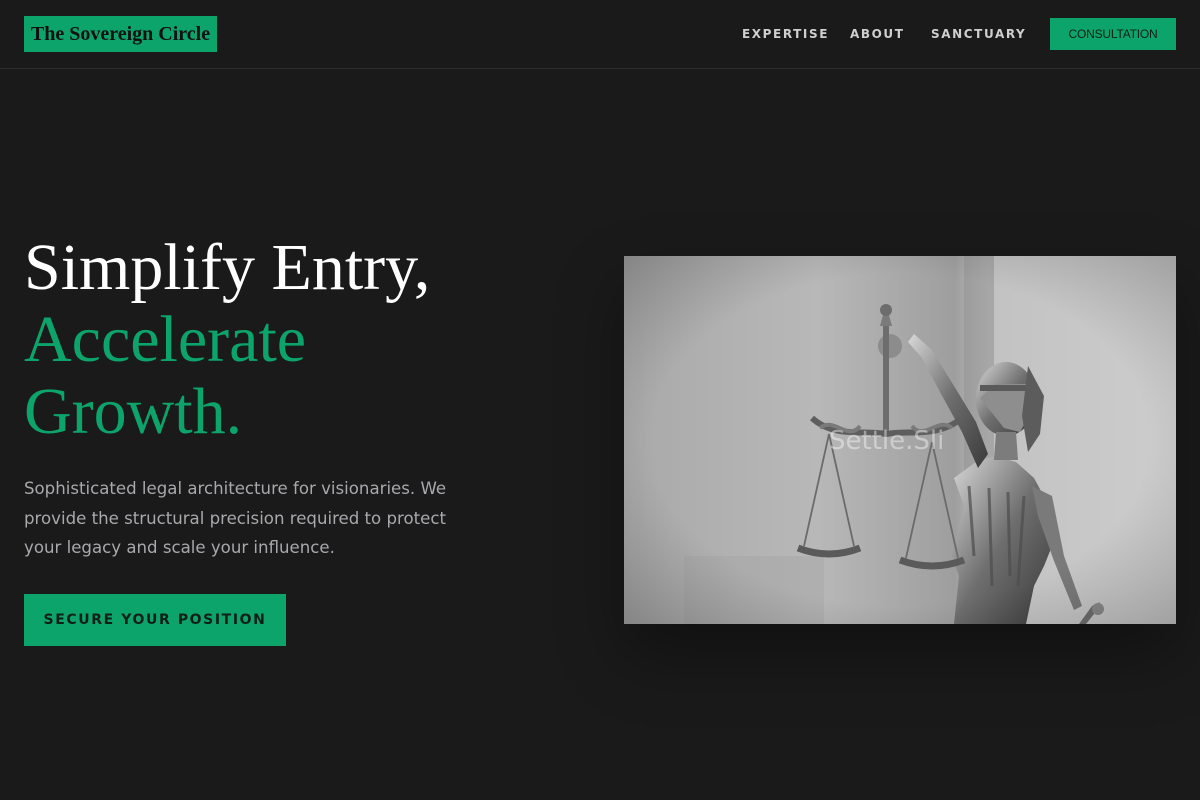  What do you see at coordinates (120, 34) in the screenshot?
I see `site-logo: The Sovereign Circle` at bounding box center [120, 34].